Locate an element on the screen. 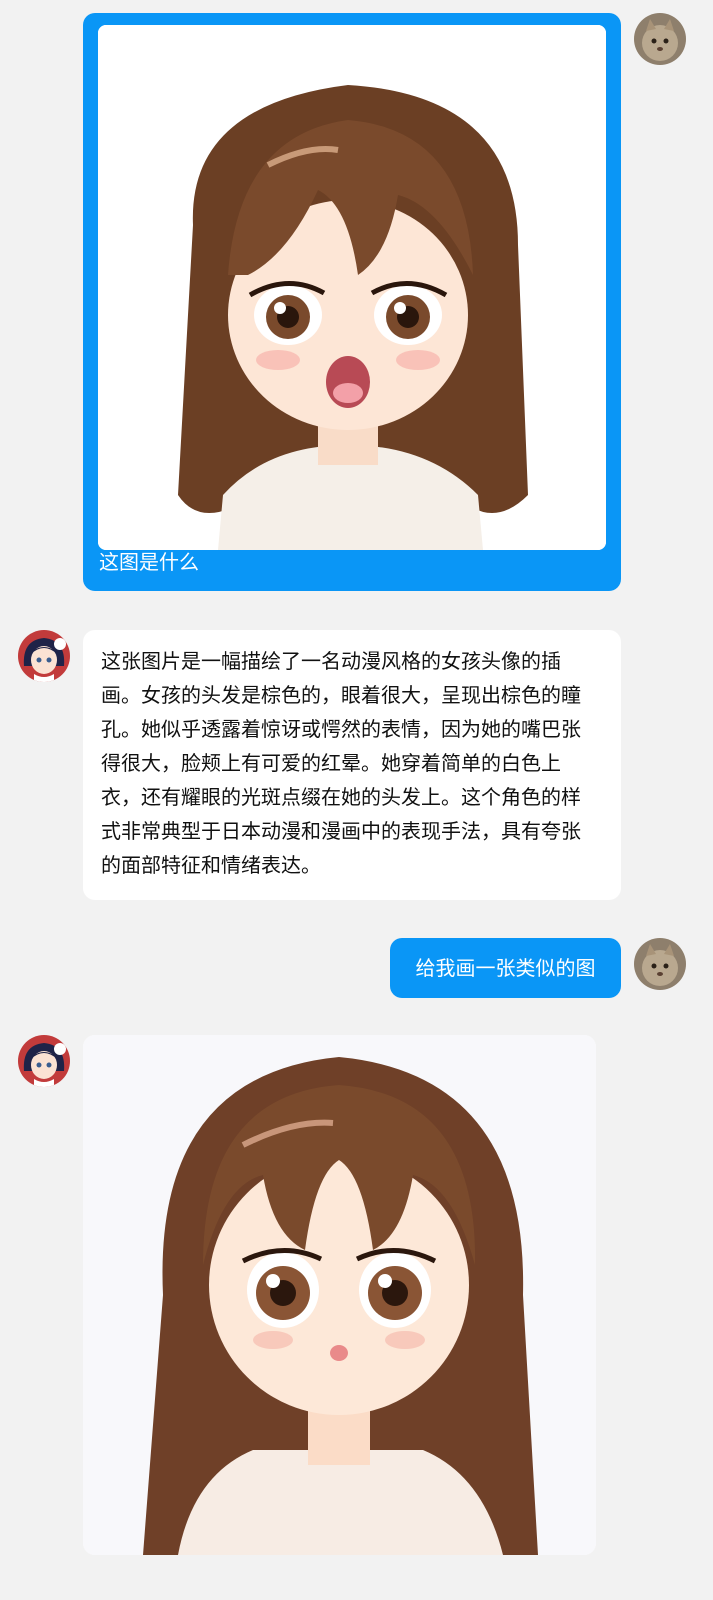 Image resolution: width=713 pixels, height=1600 pixels. image-caption: 这图是什么 is located at coordinates (149, 562).